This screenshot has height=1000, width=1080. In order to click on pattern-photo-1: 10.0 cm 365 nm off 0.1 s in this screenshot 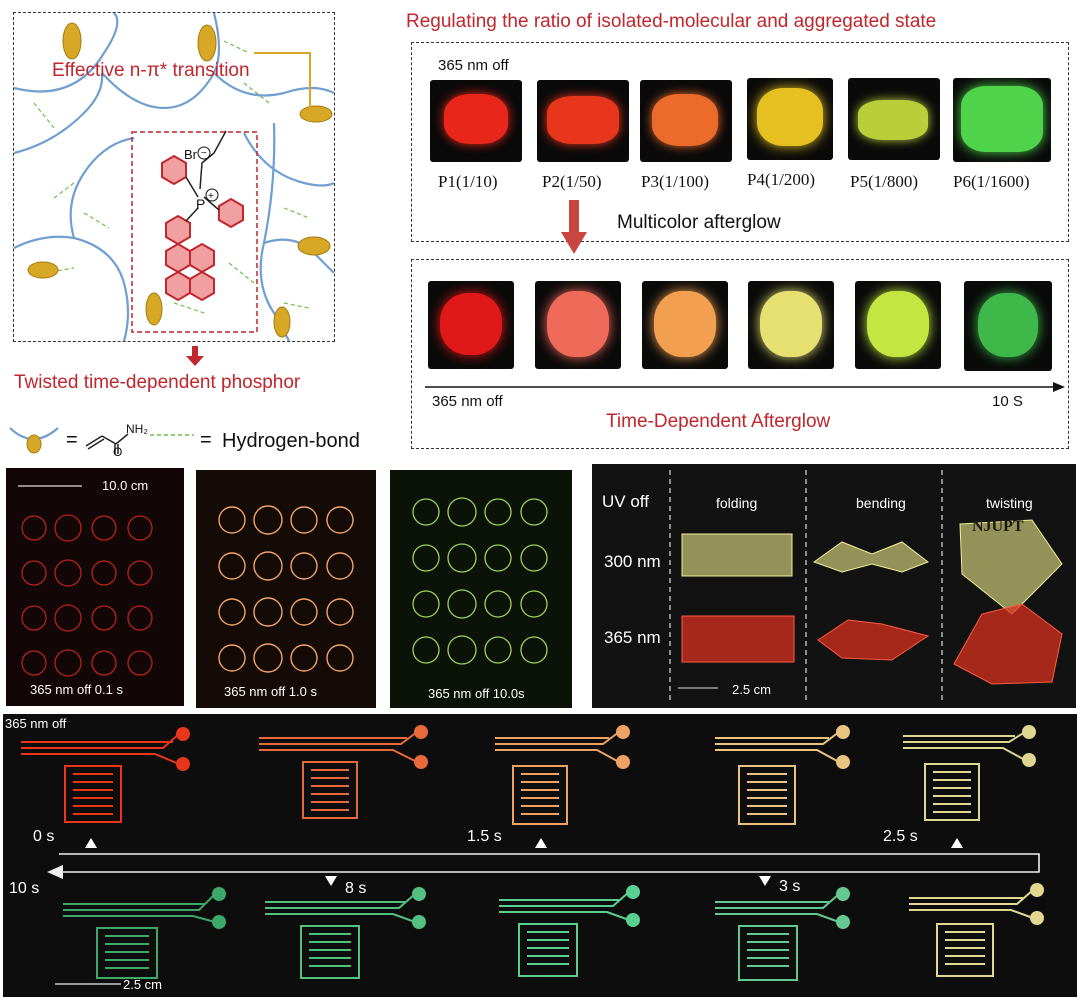, I will do `click(95, 587)`.